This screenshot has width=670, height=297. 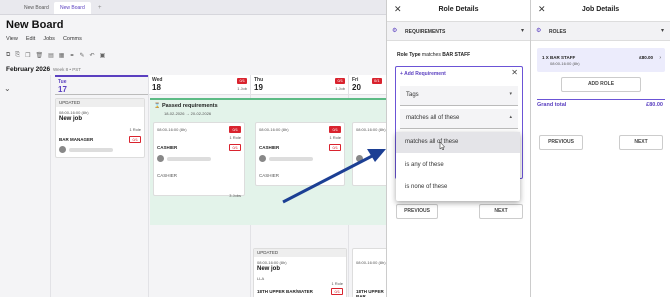 What do you see at coordinates (514, 72) in the screenshot?
I see `close-icon: ✕` at bounding box center [514, 72].